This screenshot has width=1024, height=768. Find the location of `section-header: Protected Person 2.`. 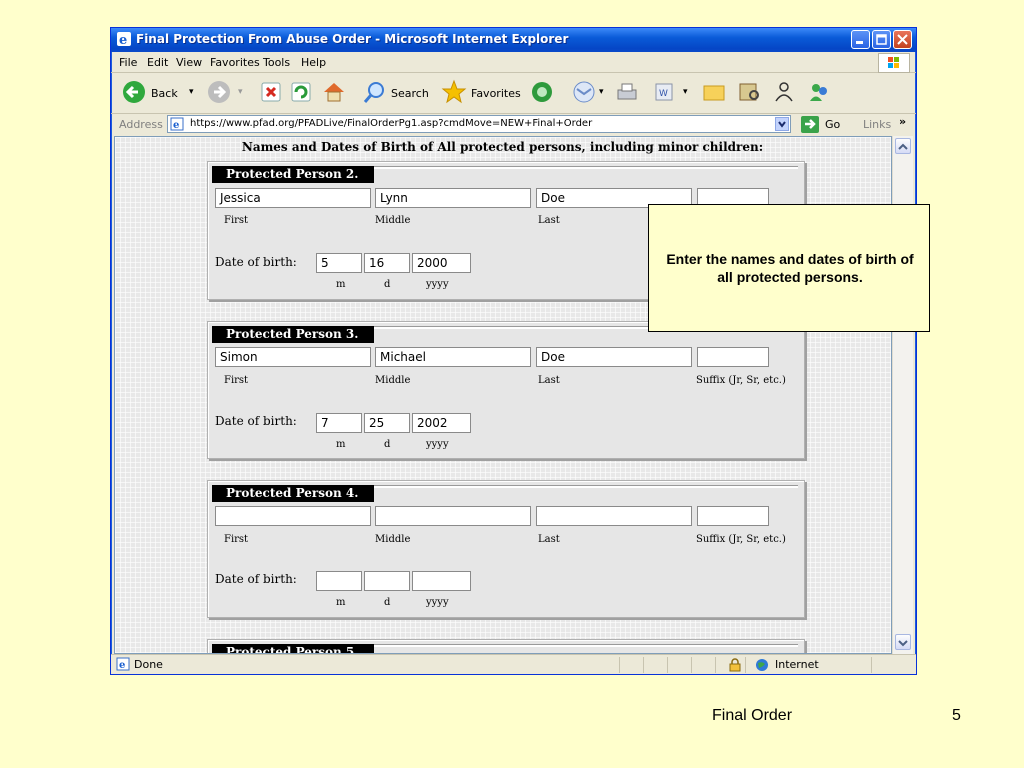

section-header: Protected Person 2. is located at coordinates (293, 174).